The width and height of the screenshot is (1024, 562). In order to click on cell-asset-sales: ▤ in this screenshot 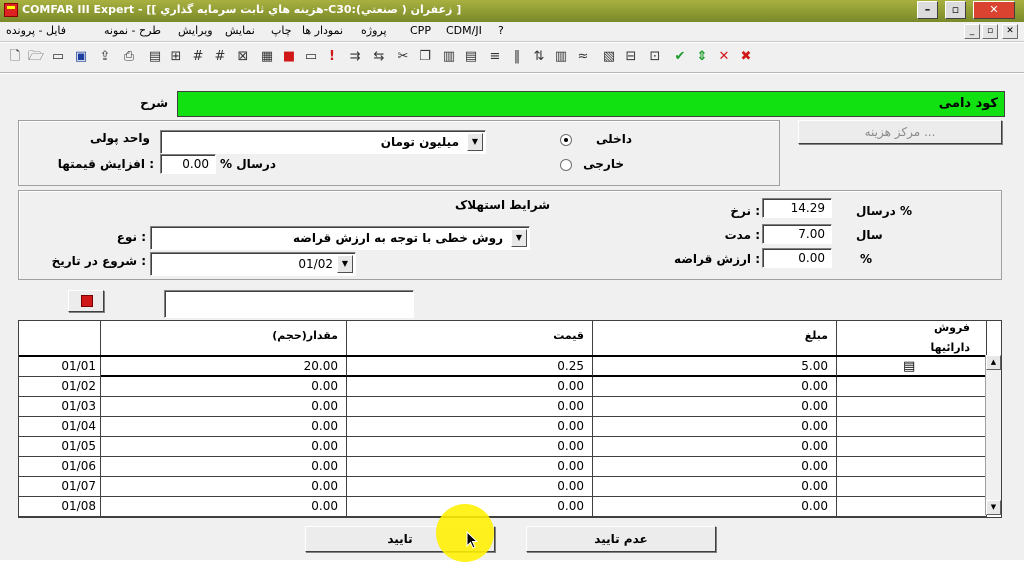, I will do `click(912, 367)`.